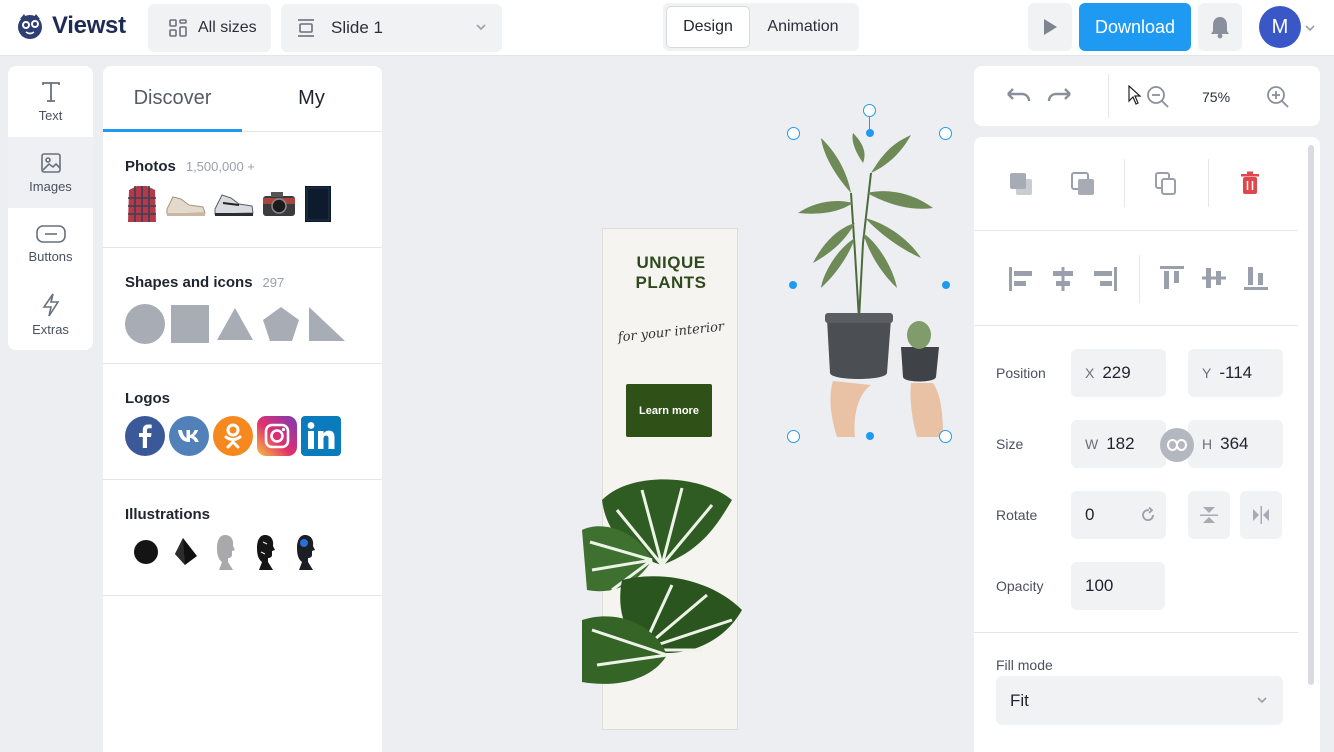 The image size is (1334, 752). What do you see at coordinates (146, 552) in the screenshot?
I see `black-sphere-illustration` at bounding box center [146, 552].